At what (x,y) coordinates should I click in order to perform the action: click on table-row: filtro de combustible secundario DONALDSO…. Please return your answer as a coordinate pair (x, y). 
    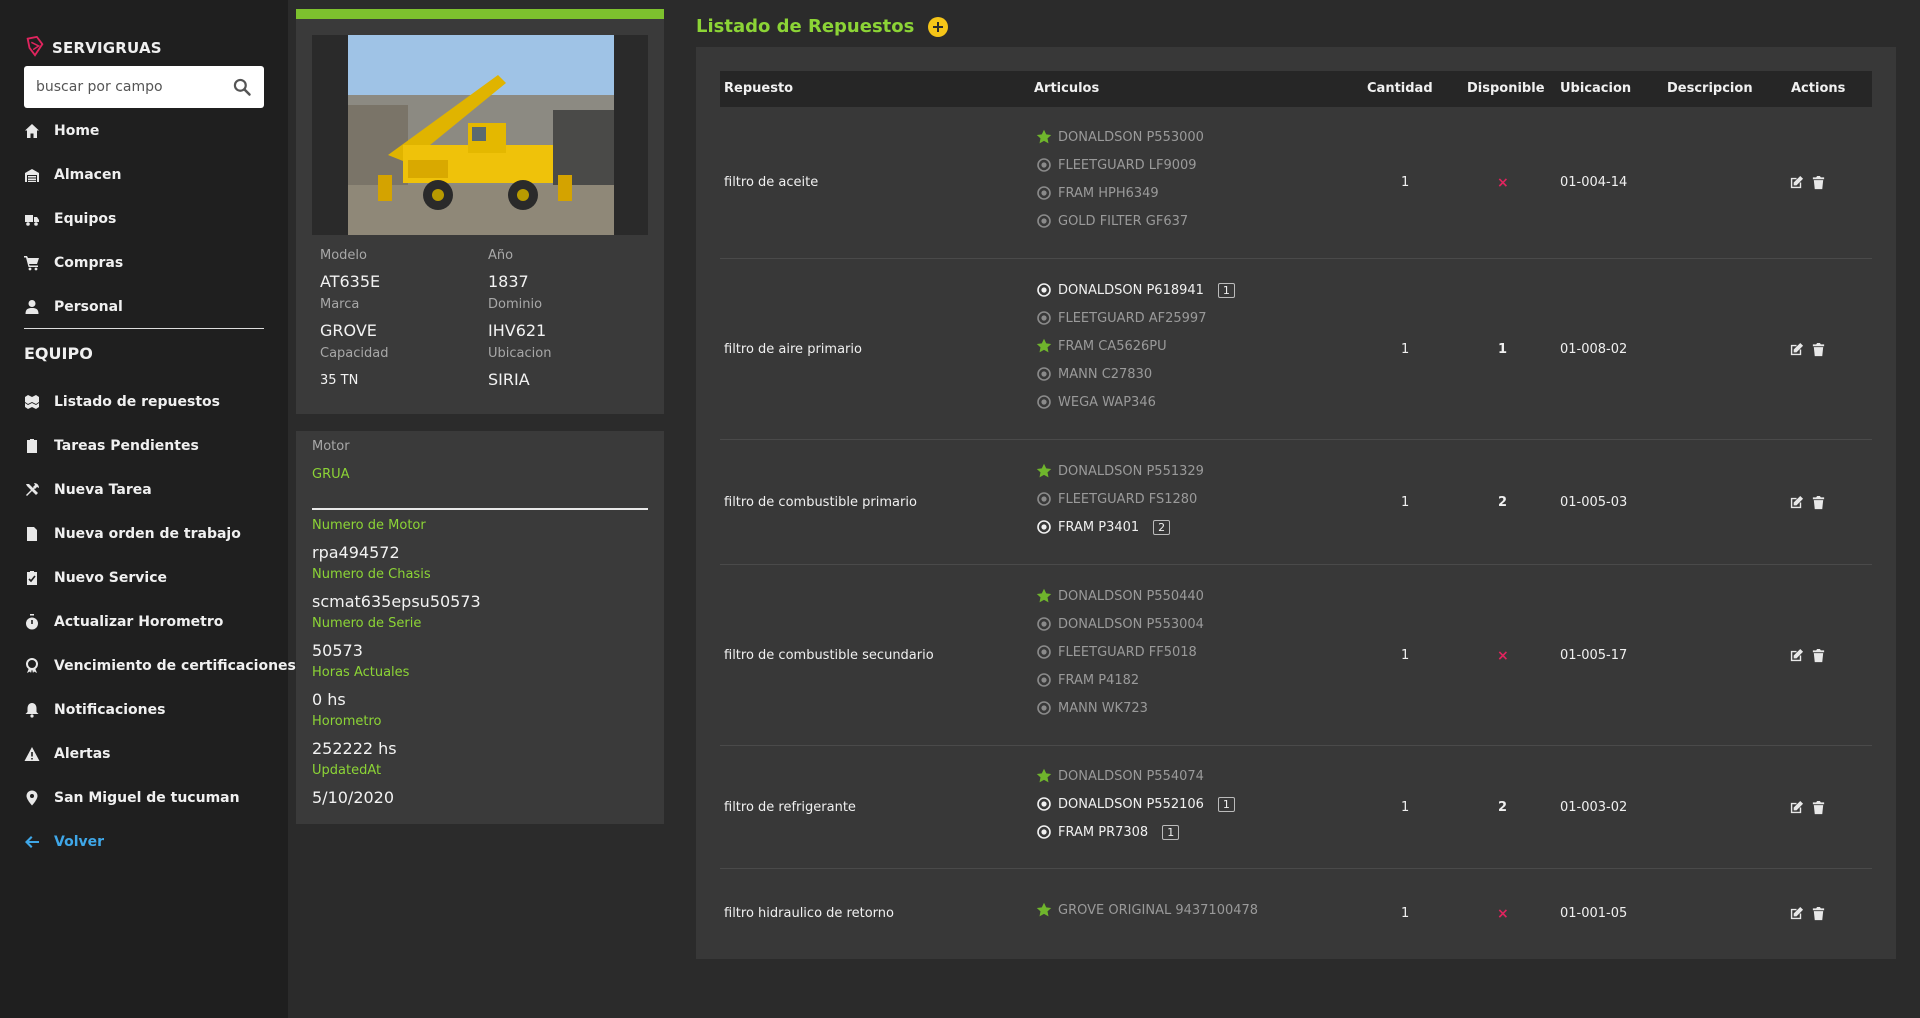
    Looking at the image, I should click on (1296, 655).